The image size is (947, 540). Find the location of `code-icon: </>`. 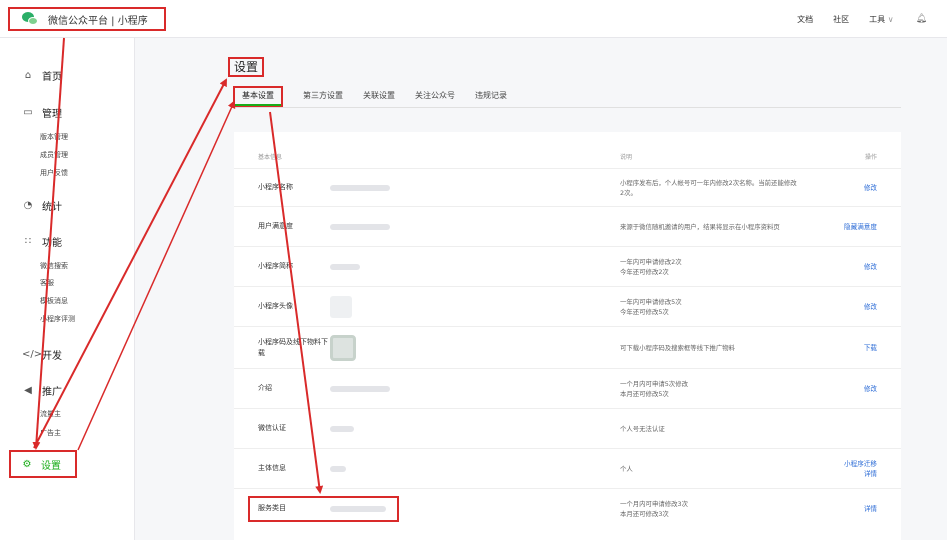

code-icon: </> is located at coordinates (32, 354).